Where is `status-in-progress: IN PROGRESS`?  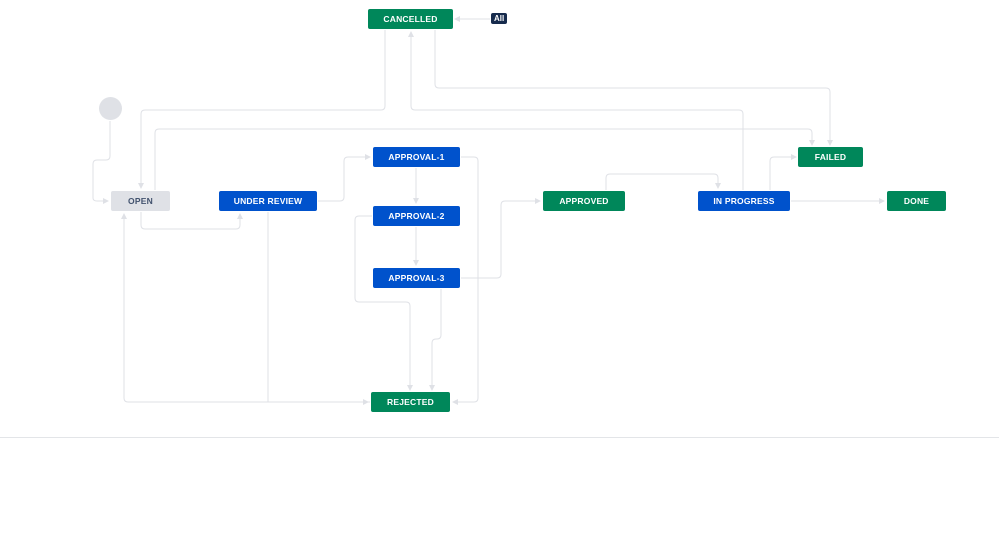 status-in-progress: IN PROGRESS is located at coordinates (744, 201).